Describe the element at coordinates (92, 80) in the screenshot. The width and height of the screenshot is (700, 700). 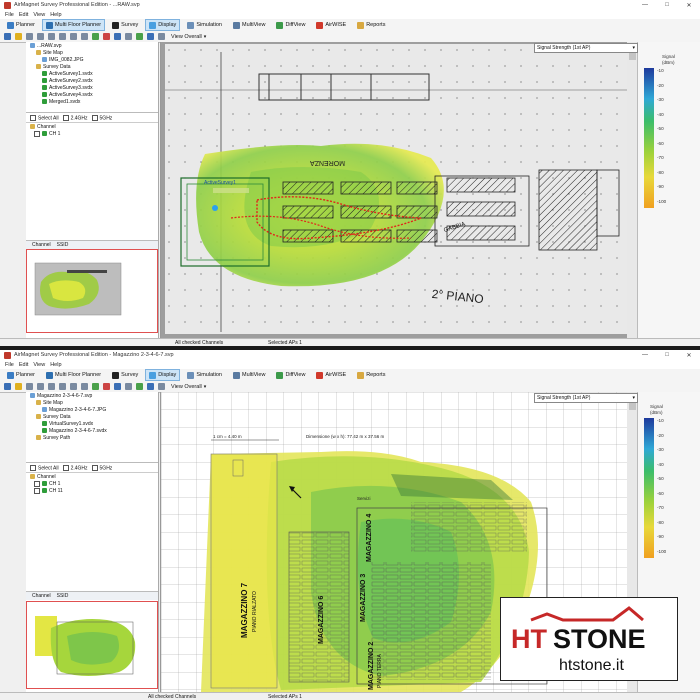
I see `tree-item: ActiveSurvey2.svdx` at that location.